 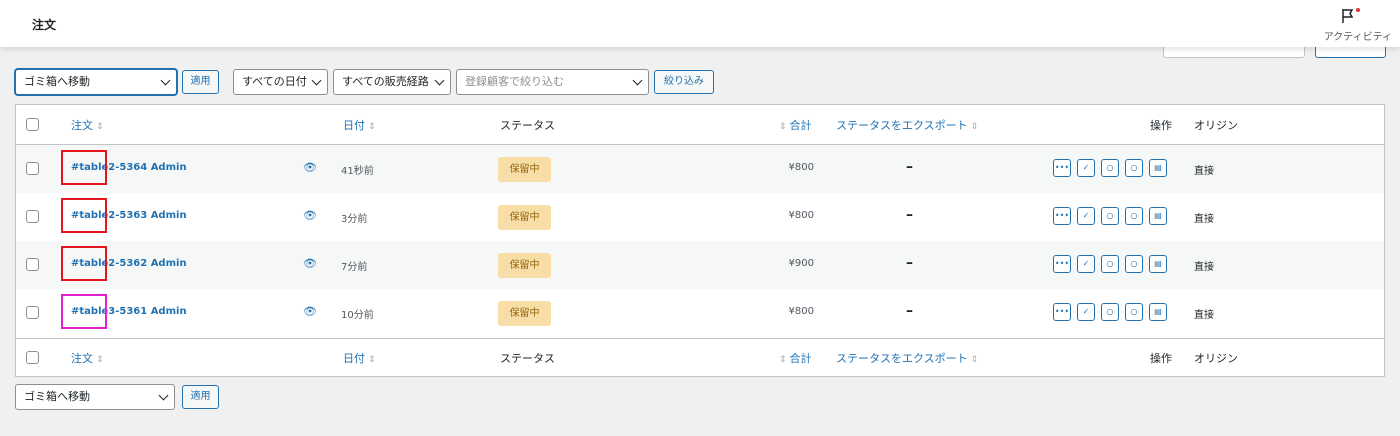 I want to click on order-date: 7分前, so click(x=354, y=267).